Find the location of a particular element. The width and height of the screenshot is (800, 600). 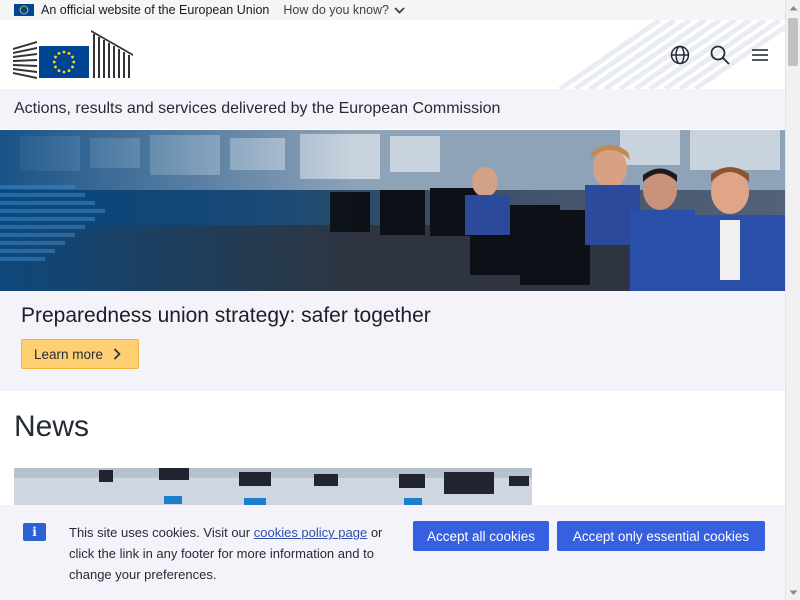

scrollbar is located at coordinates (792, 300).